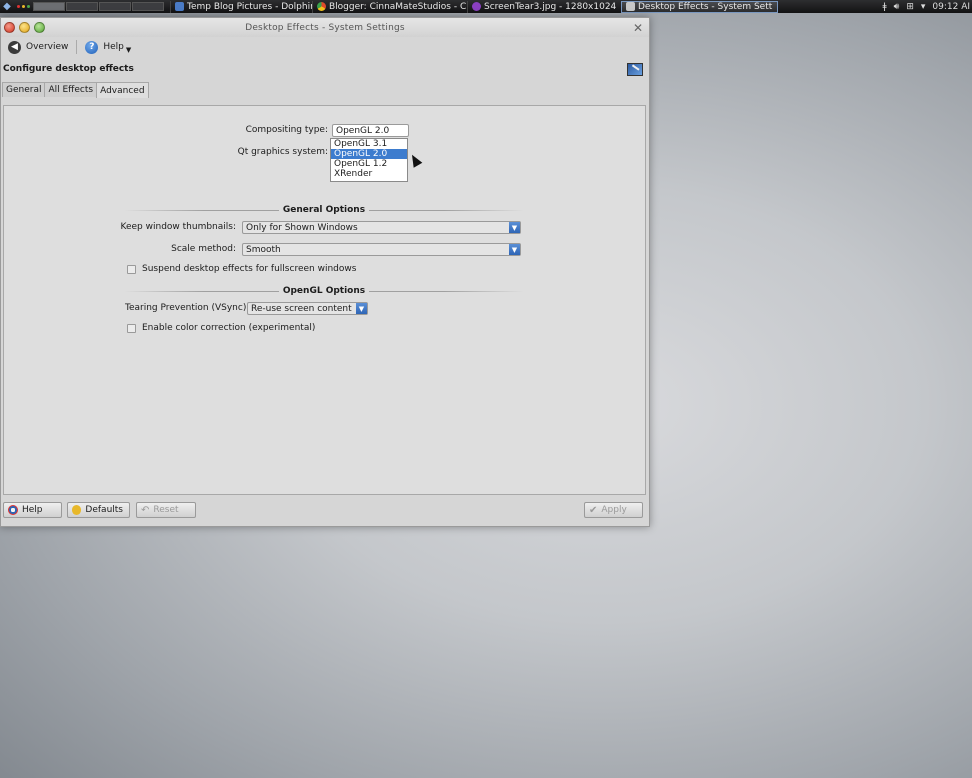 Image resolution: width=972 pixels, height=778 pixels. I want to click on help-button-label: Help, so click(32, 510).